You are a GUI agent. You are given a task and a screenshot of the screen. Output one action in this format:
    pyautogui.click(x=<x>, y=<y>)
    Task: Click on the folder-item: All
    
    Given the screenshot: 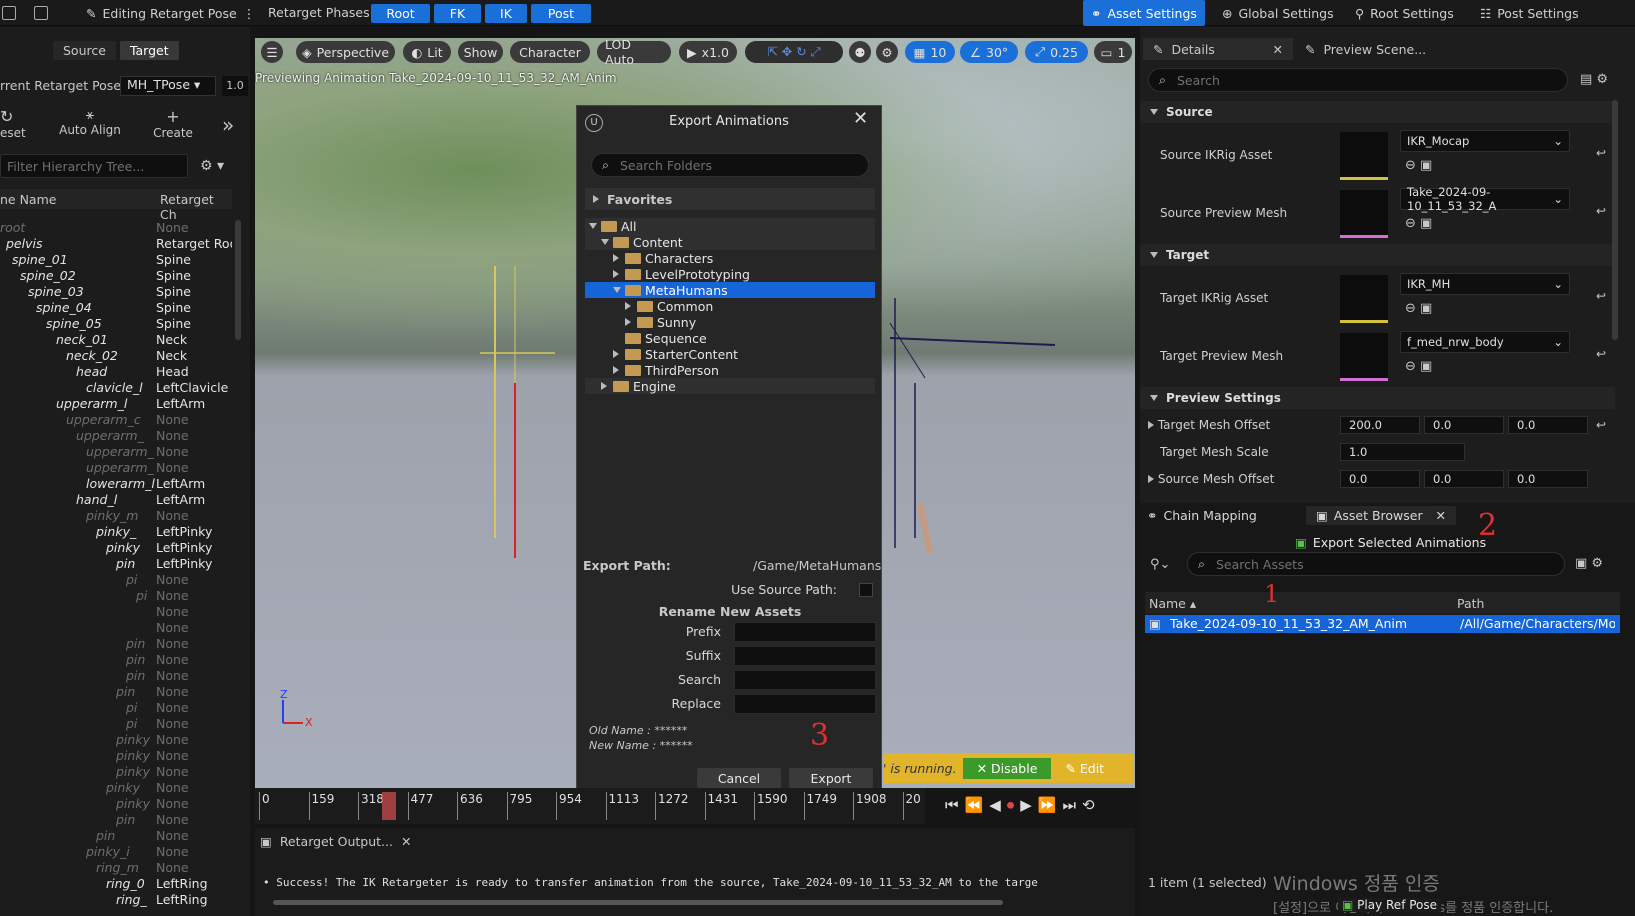 What is the action you would take?
    pyautogui.click(x=730, y=226)
    